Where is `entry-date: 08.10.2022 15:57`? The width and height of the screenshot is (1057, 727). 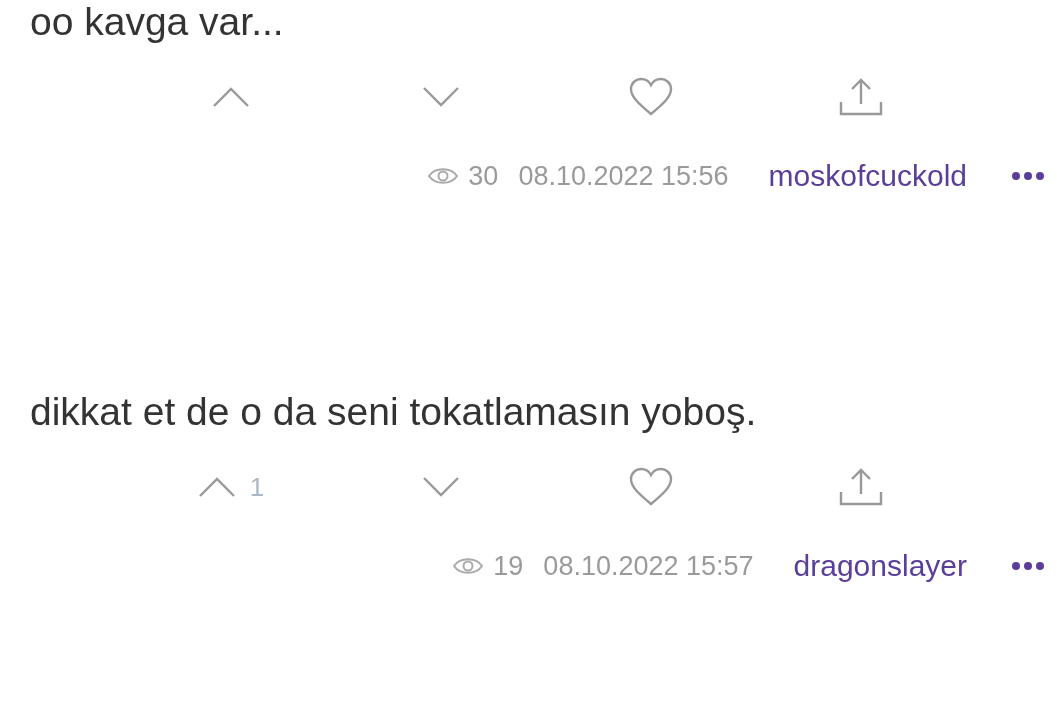
entry-date: 08.10.2022 15:57 is located at coordinates (648, 566).